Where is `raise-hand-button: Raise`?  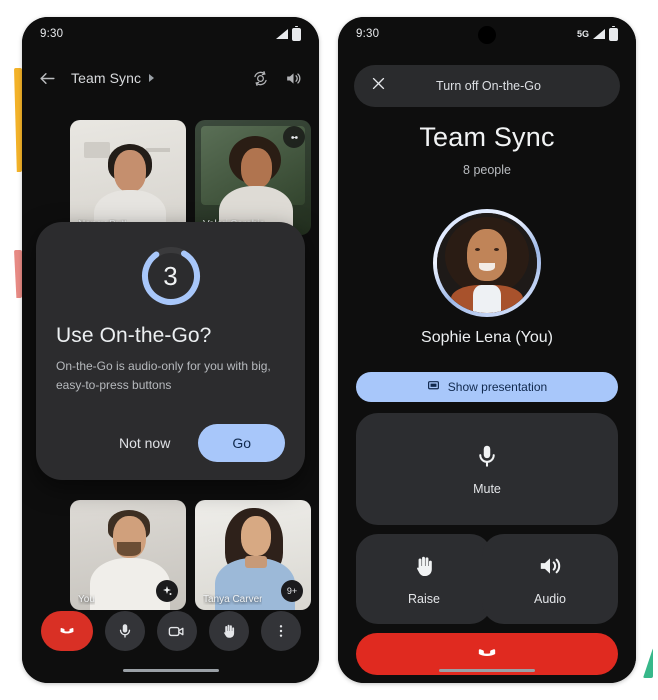 raise-hand-button: Raise is located at coordinates (424, 579).